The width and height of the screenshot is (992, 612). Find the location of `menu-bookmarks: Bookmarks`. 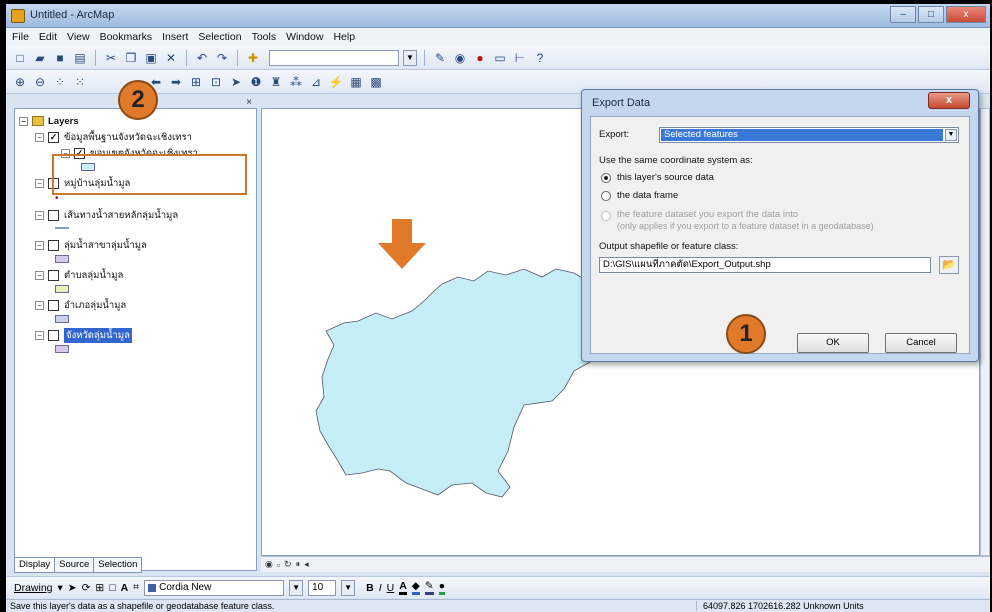

menu-bookmarks: Bookmarks is located at coordinates (126, 37).